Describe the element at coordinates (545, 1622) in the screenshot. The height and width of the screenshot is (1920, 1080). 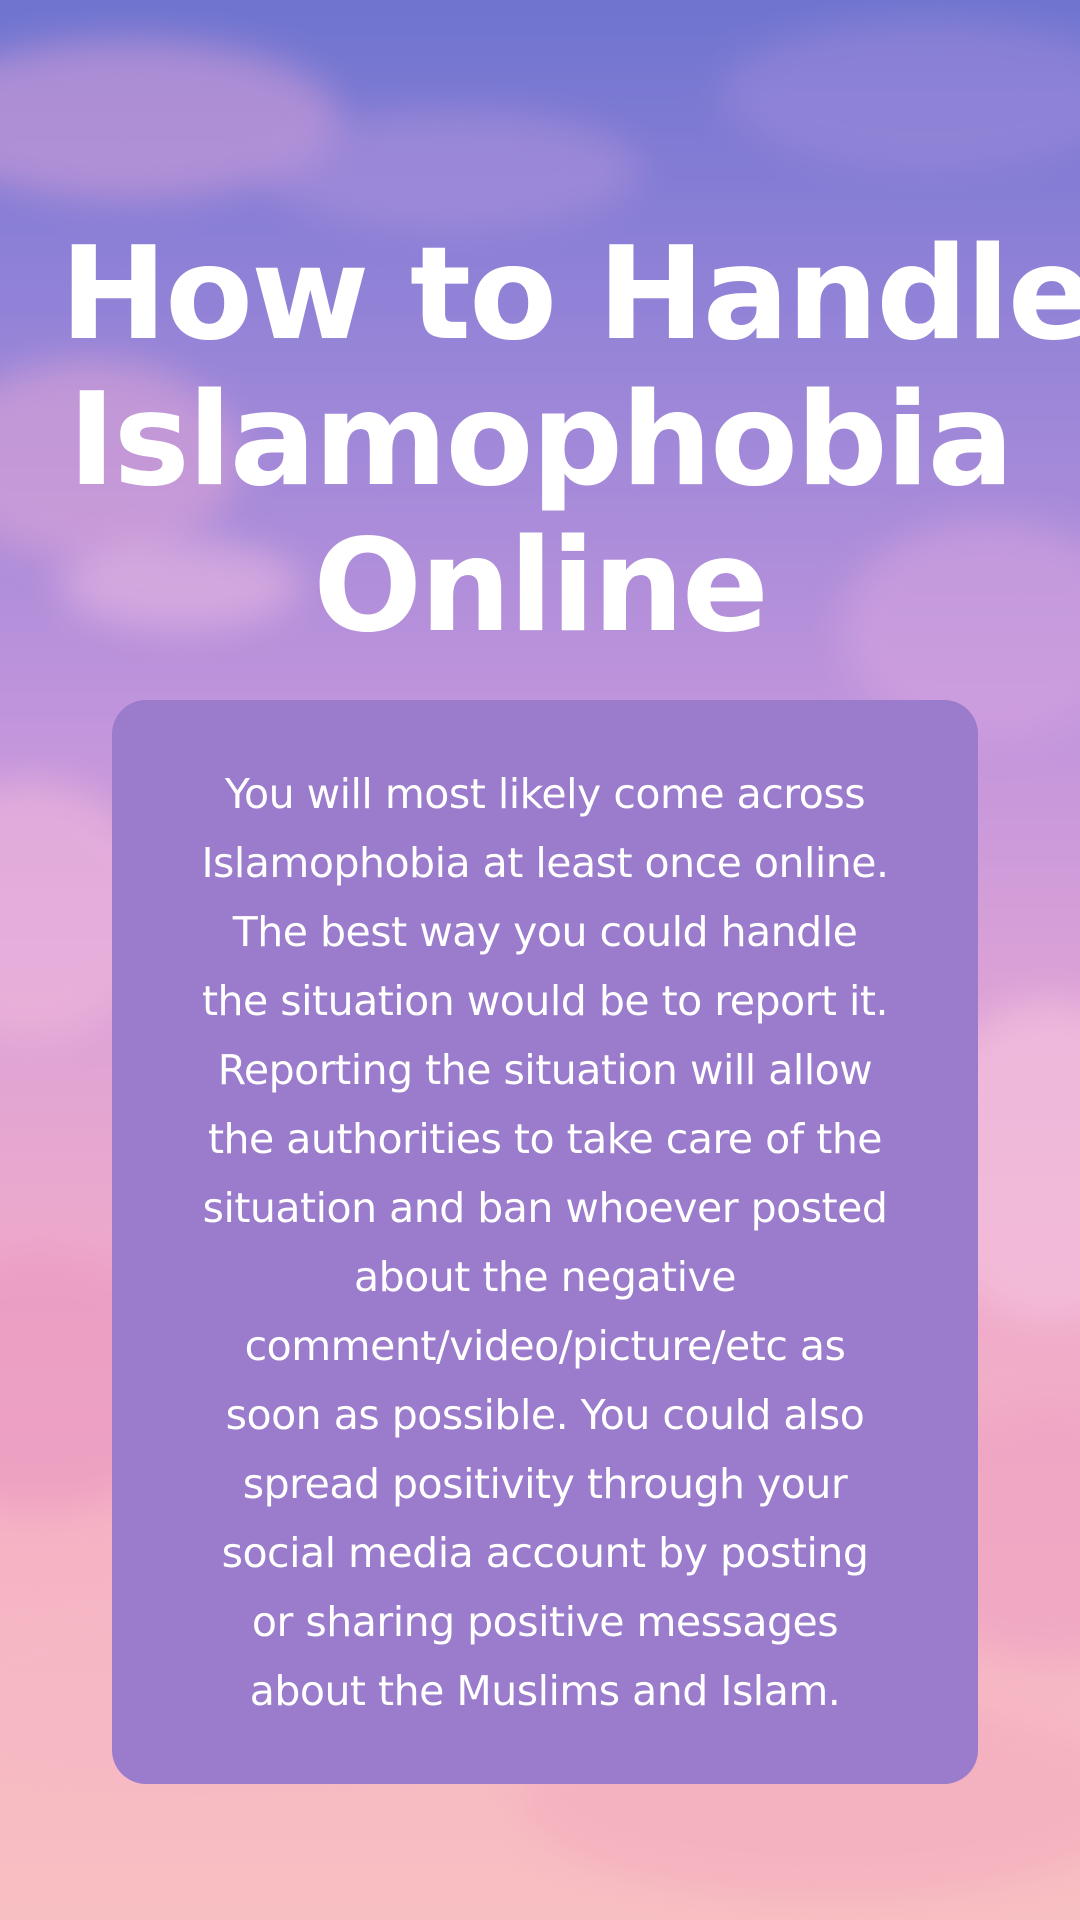
I see `body-line: or sharing positive messages` at that location.